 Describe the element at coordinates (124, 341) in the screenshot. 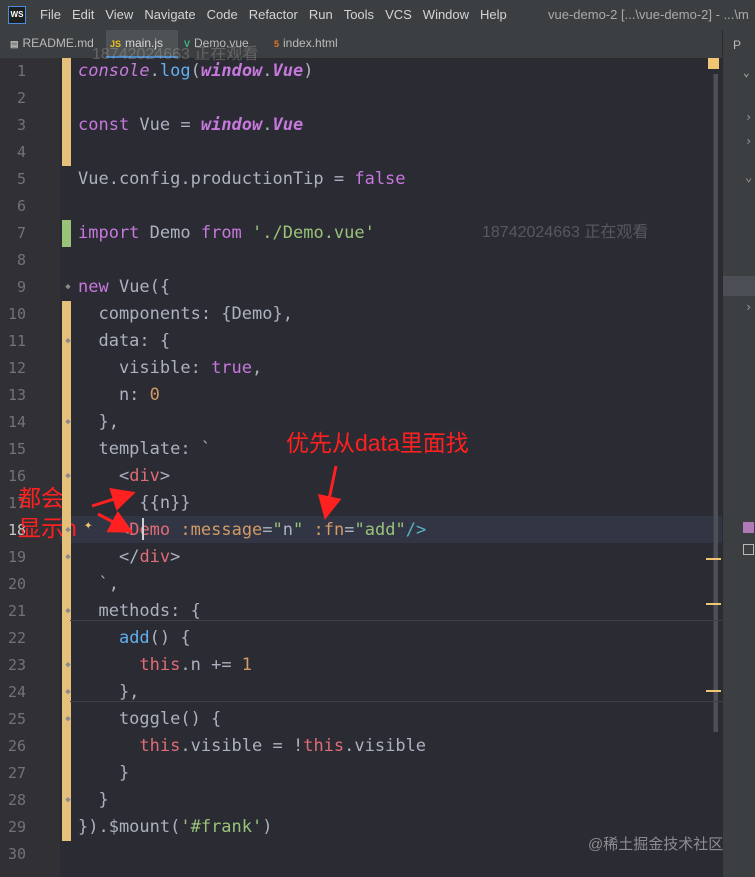

I see `code-line: data: {` at that location.